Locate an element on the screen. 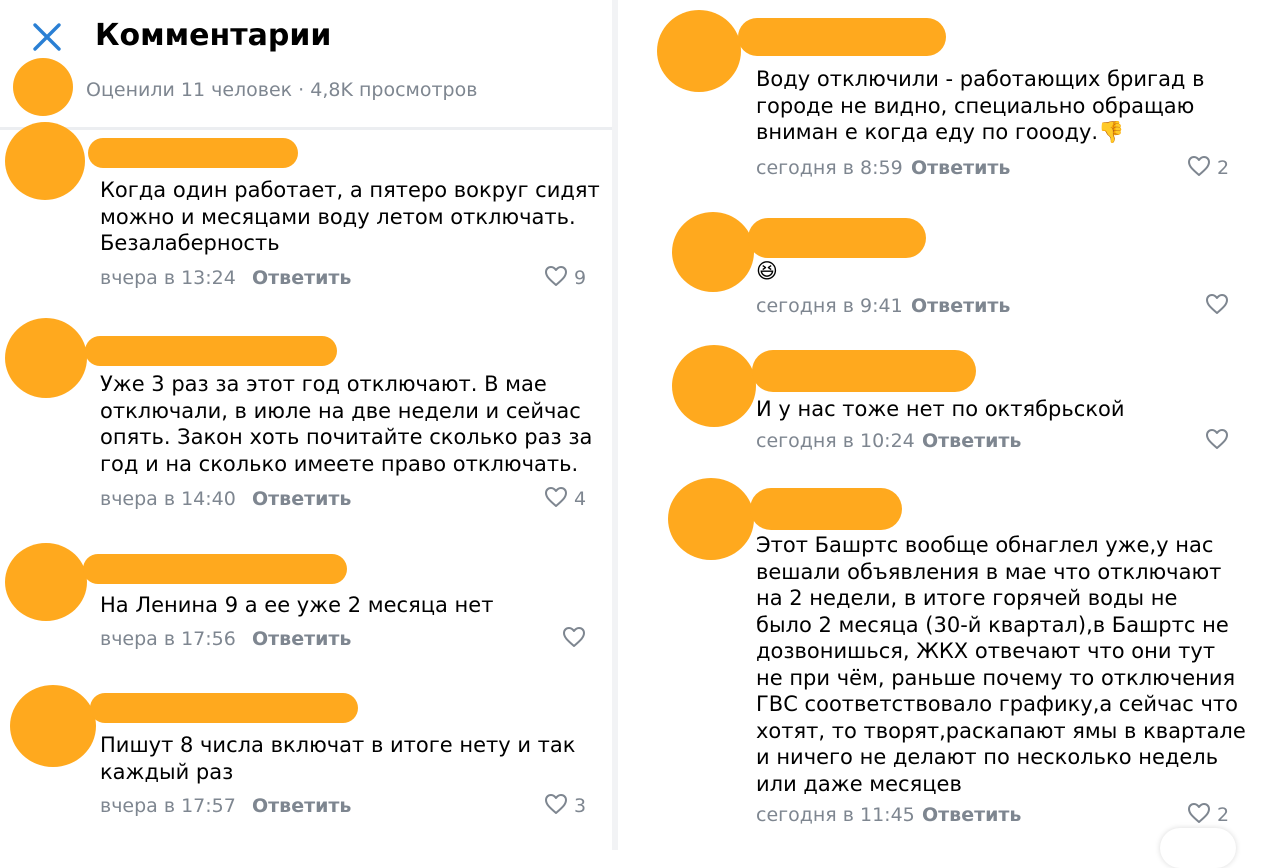  like-button: 3 is located at coordinates (565, 806).